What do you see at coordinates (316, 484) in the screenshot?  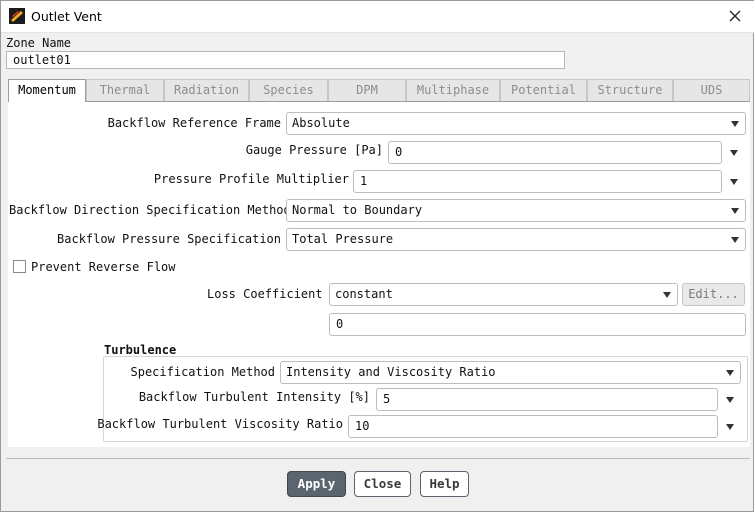 I see `apply-button: Apply` at bounding box center [316, 484].